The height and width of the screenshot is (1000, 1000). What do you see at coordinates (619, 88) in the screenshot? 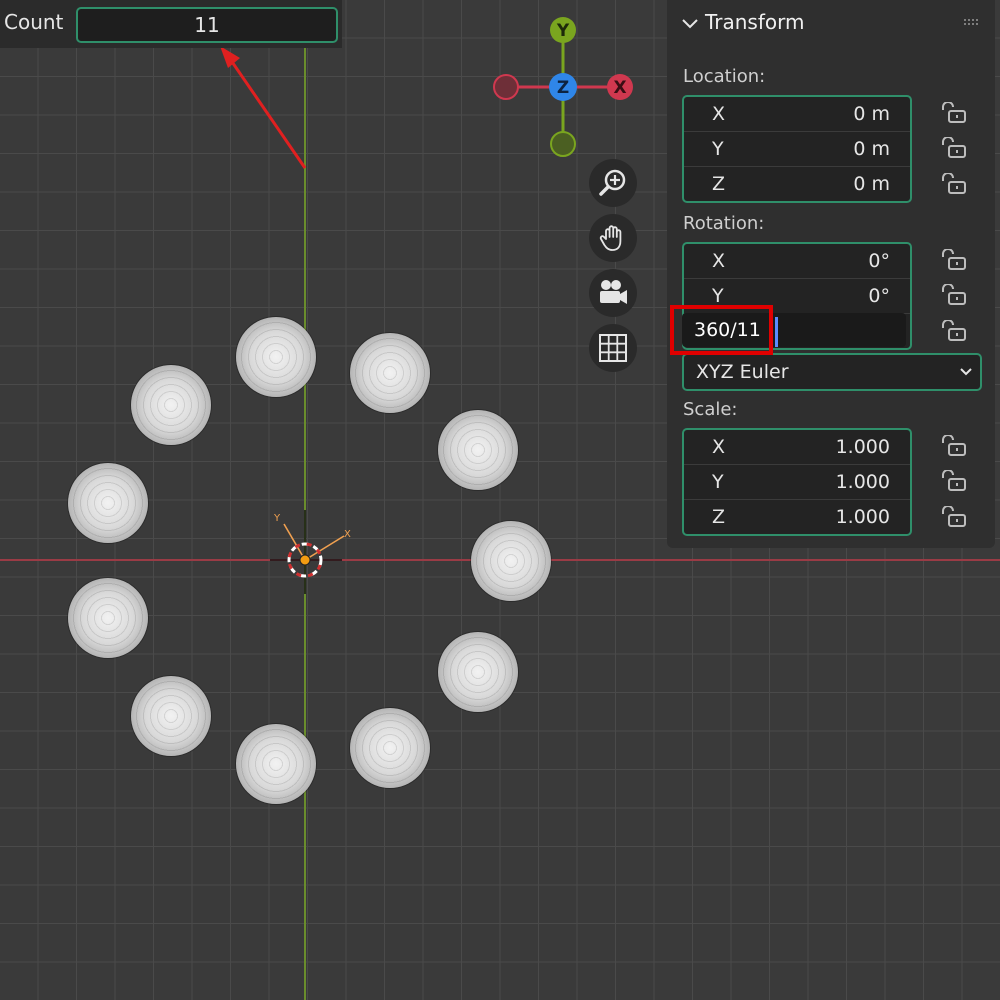
I see `gizmo-x-label: X` at bounding box center [619, 88].